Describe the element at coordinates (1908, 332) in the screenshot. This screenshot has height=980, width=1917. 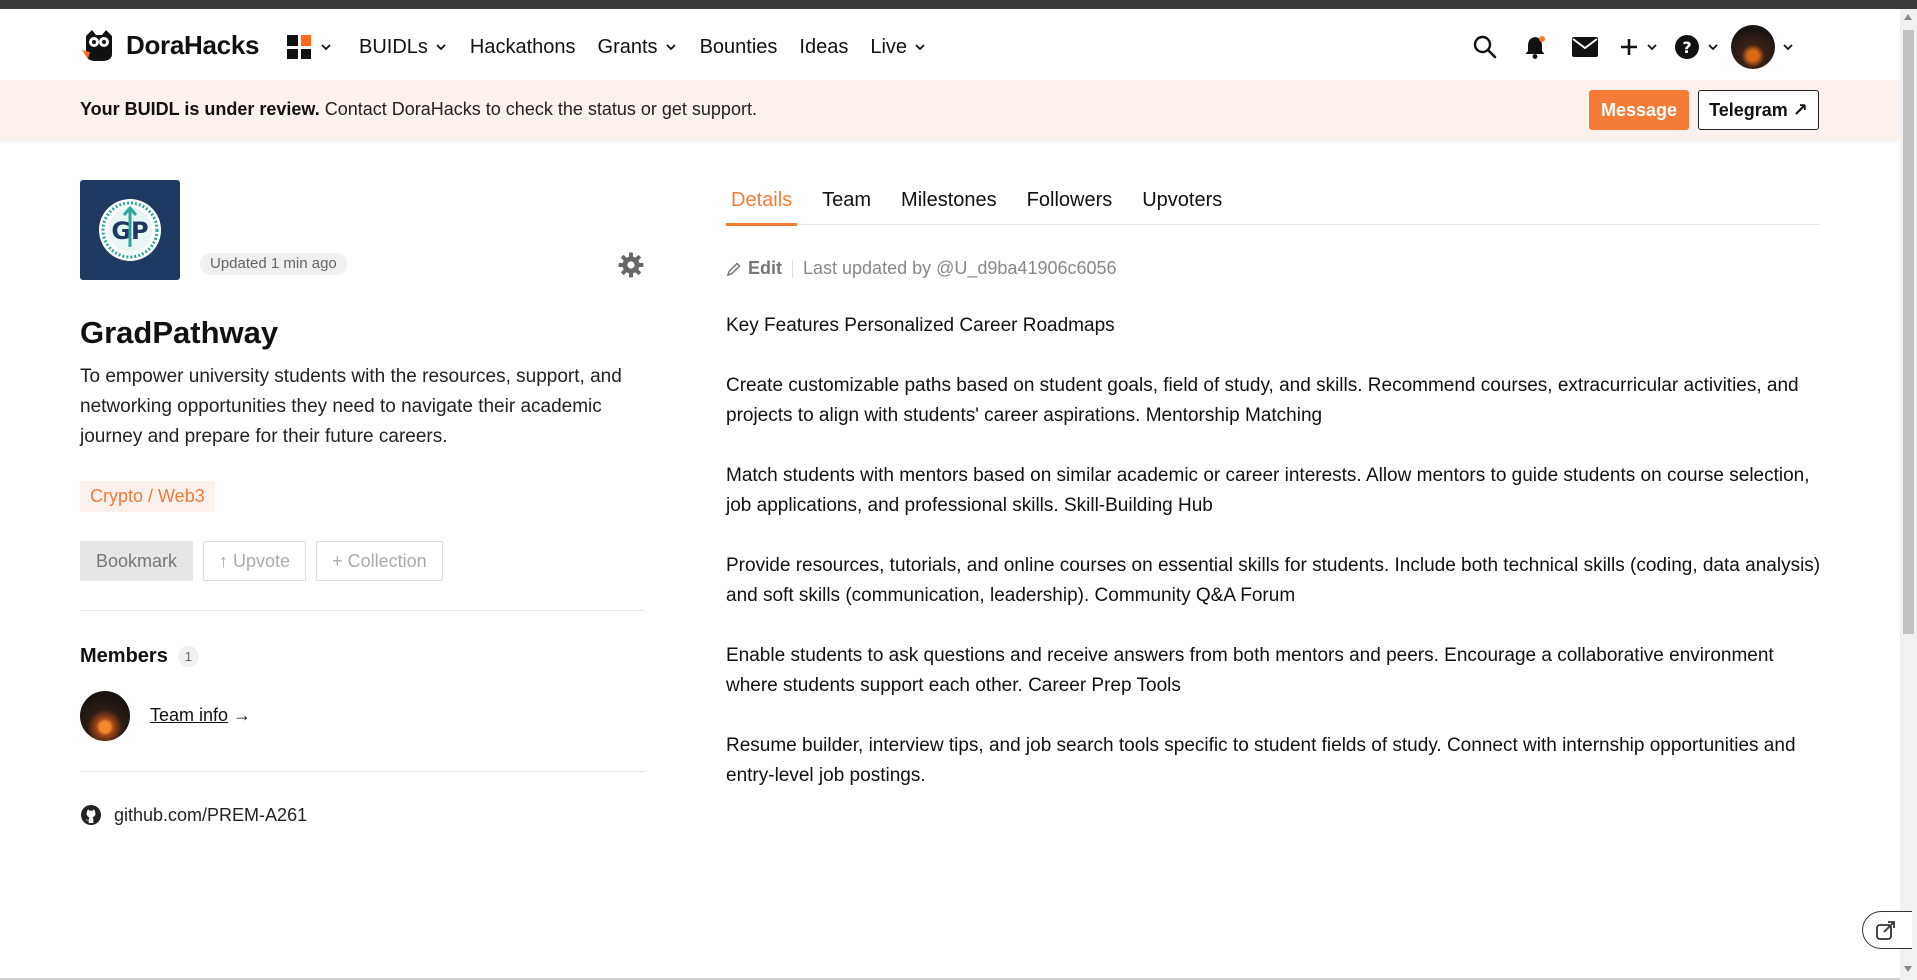
I see `scrollbar-thumb` at that location.